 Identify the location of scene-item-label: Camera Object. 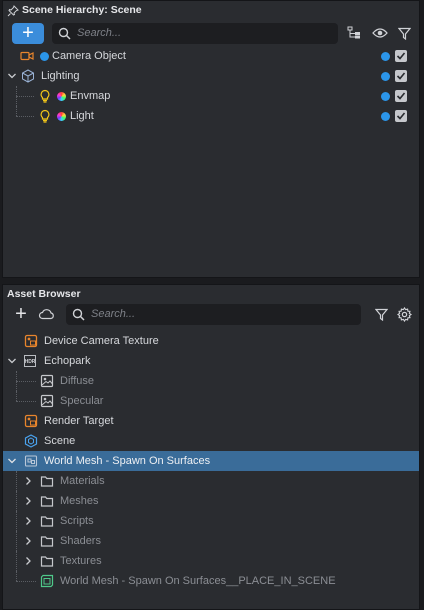
(89, 56).